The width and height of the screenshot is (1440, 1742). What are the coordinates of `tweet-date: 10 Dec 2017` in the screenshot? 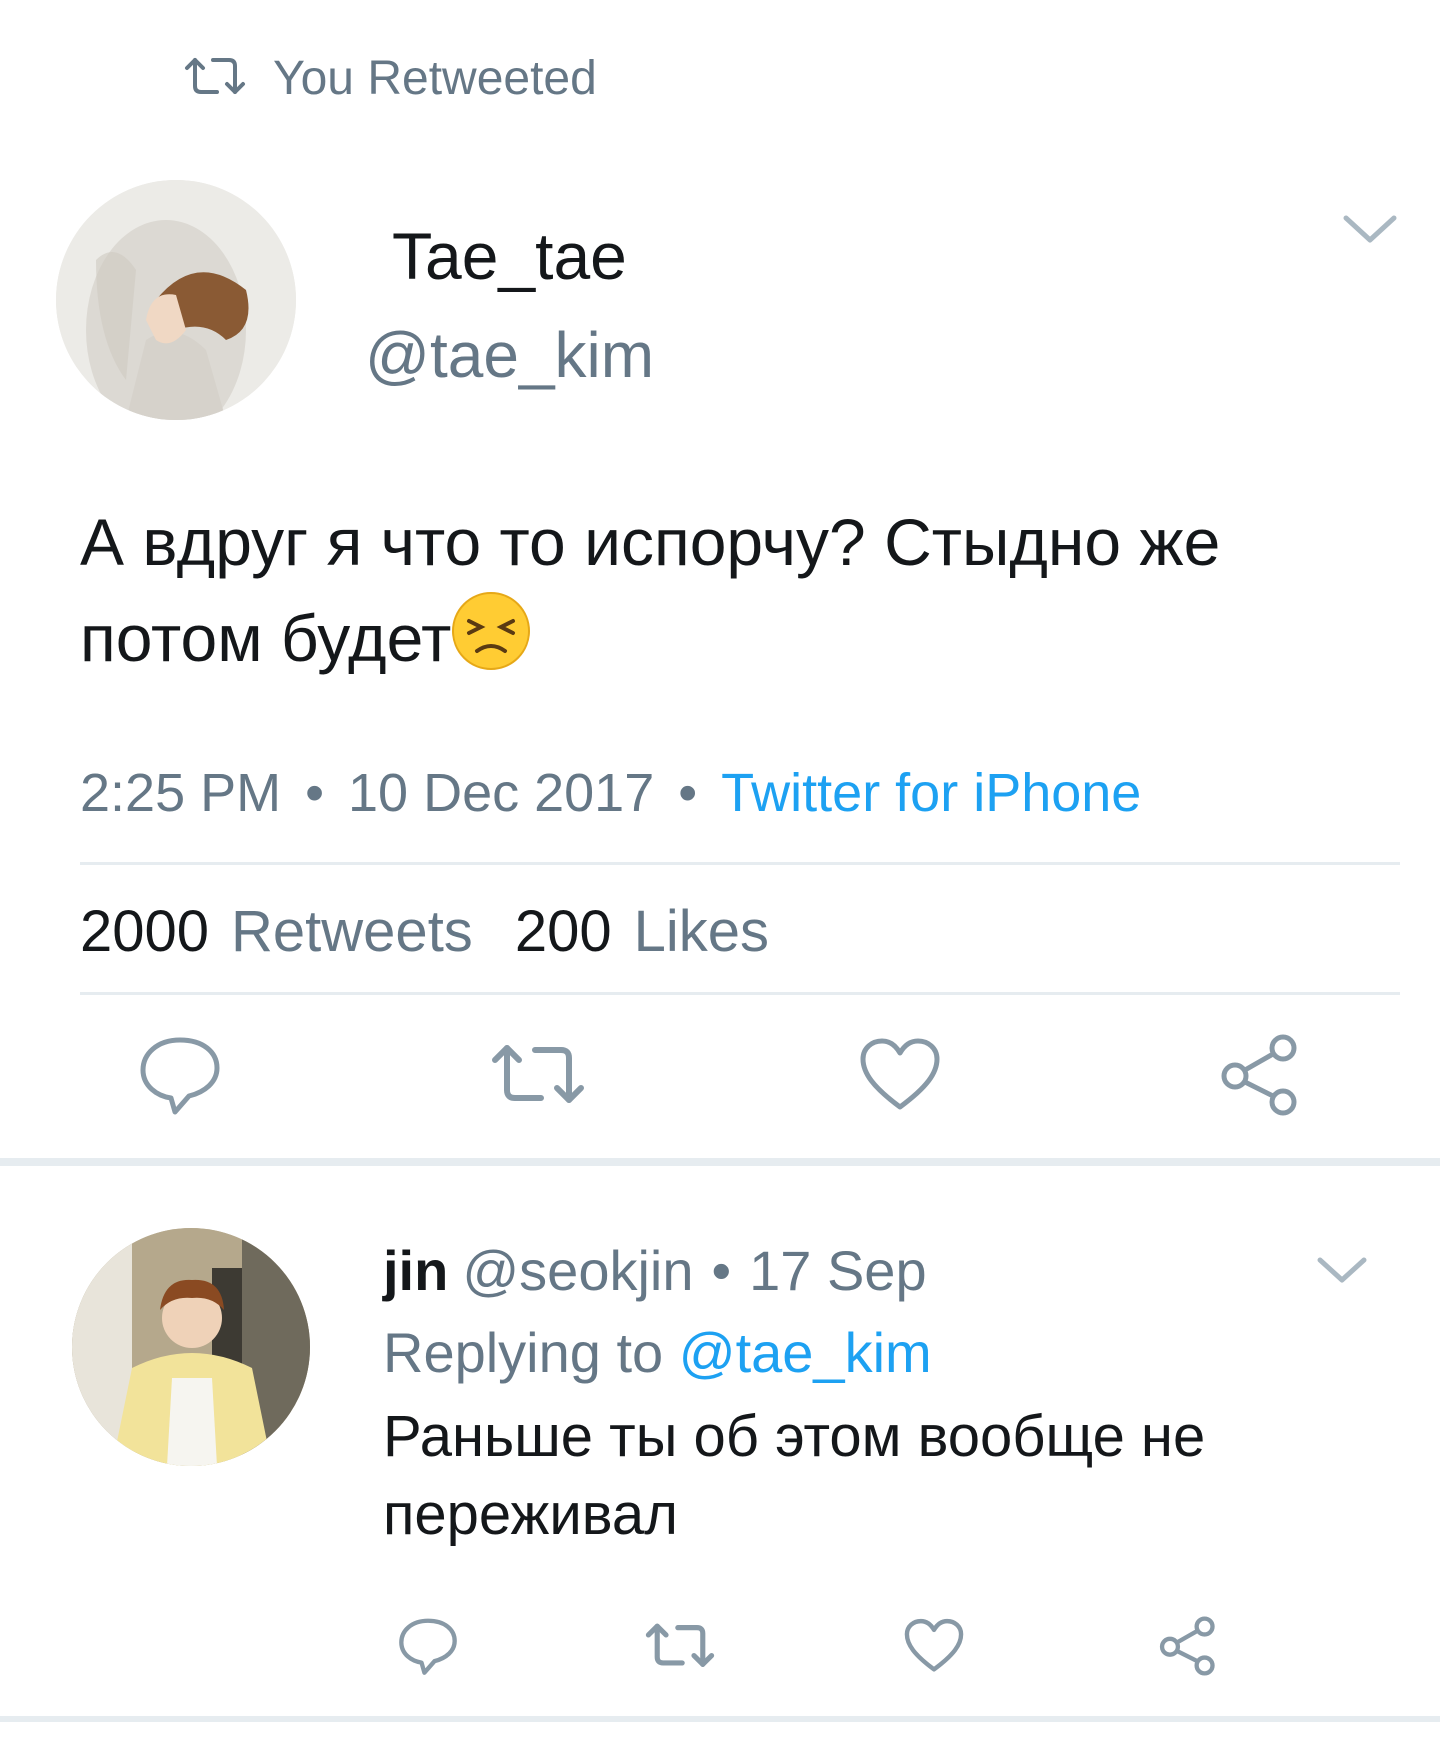 It's located at (501, 793).